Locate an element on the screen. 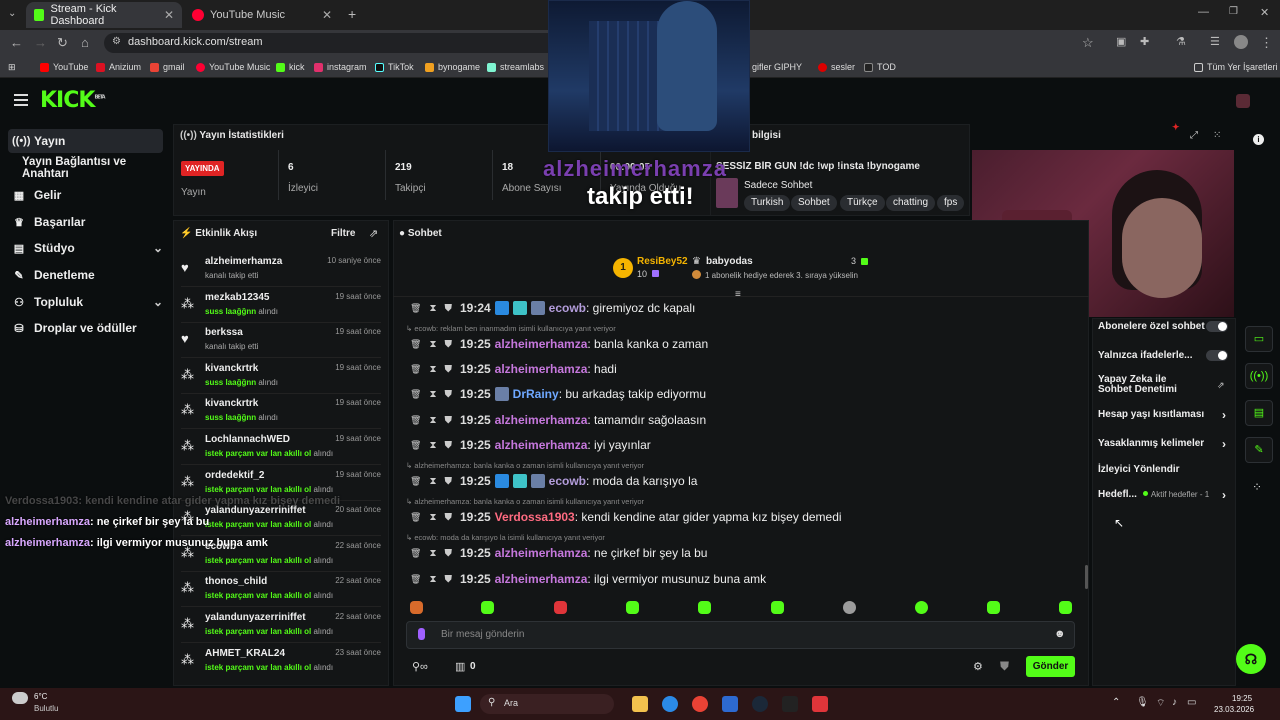 This screenshot has width=1280, height=720. more-options-icon: ⁘ is located at coordinates (1257, 487).